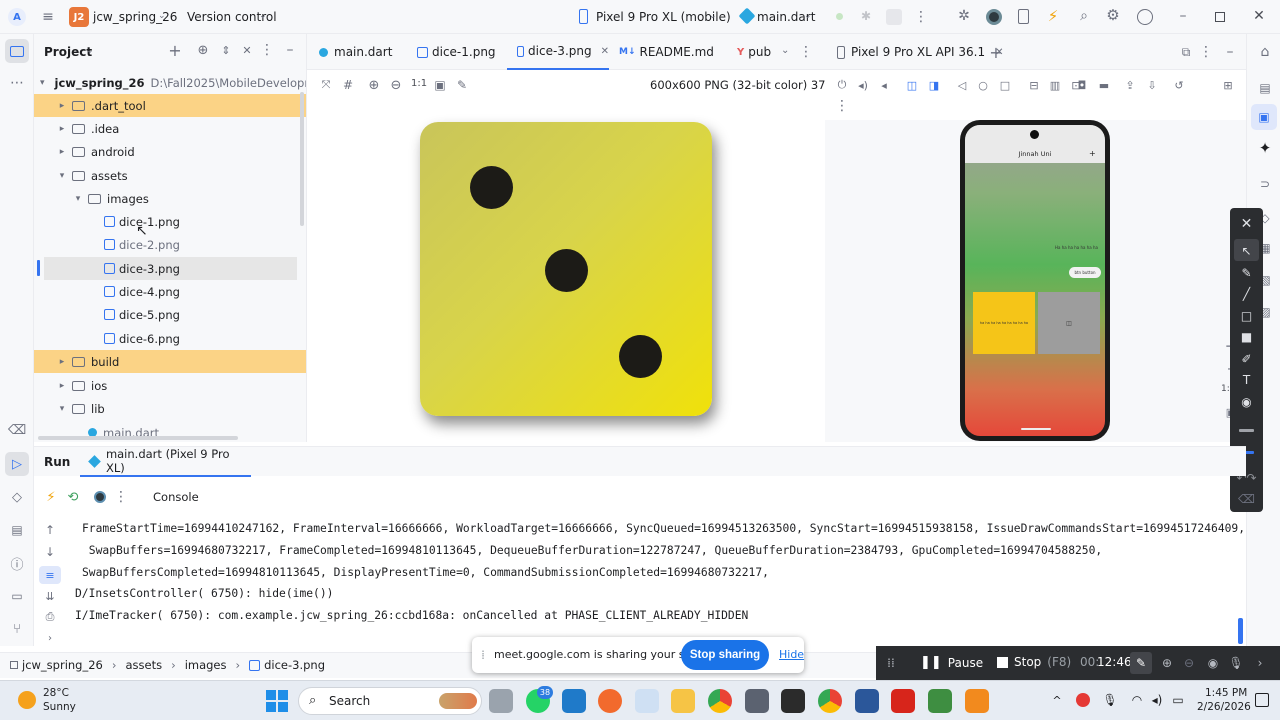  Describe the element at coordinates (1246, 294) in the screenshot. I see `line-icon: ╱` at that location.